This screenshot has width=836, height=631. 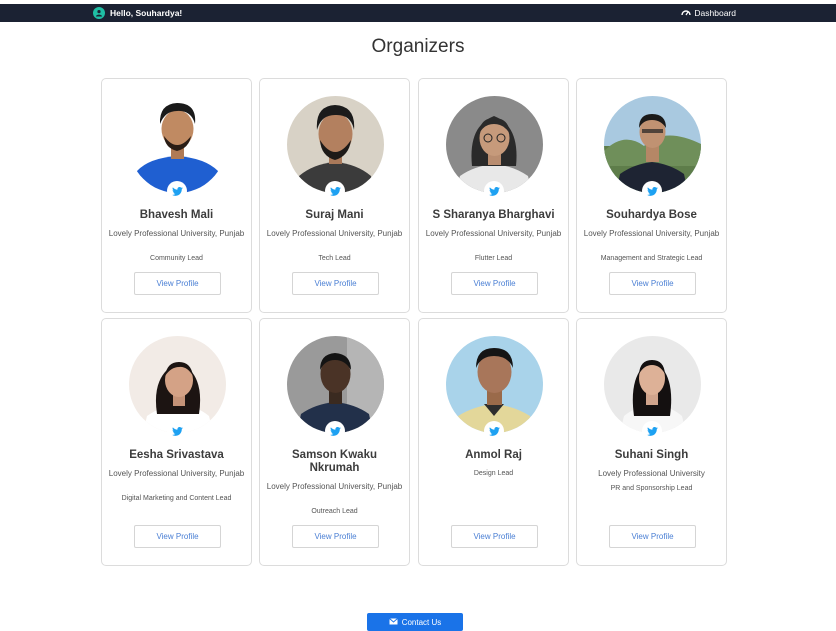 I want to click on organizer-name: S Sharanya Bharghavi, so click(x=493, y=215).